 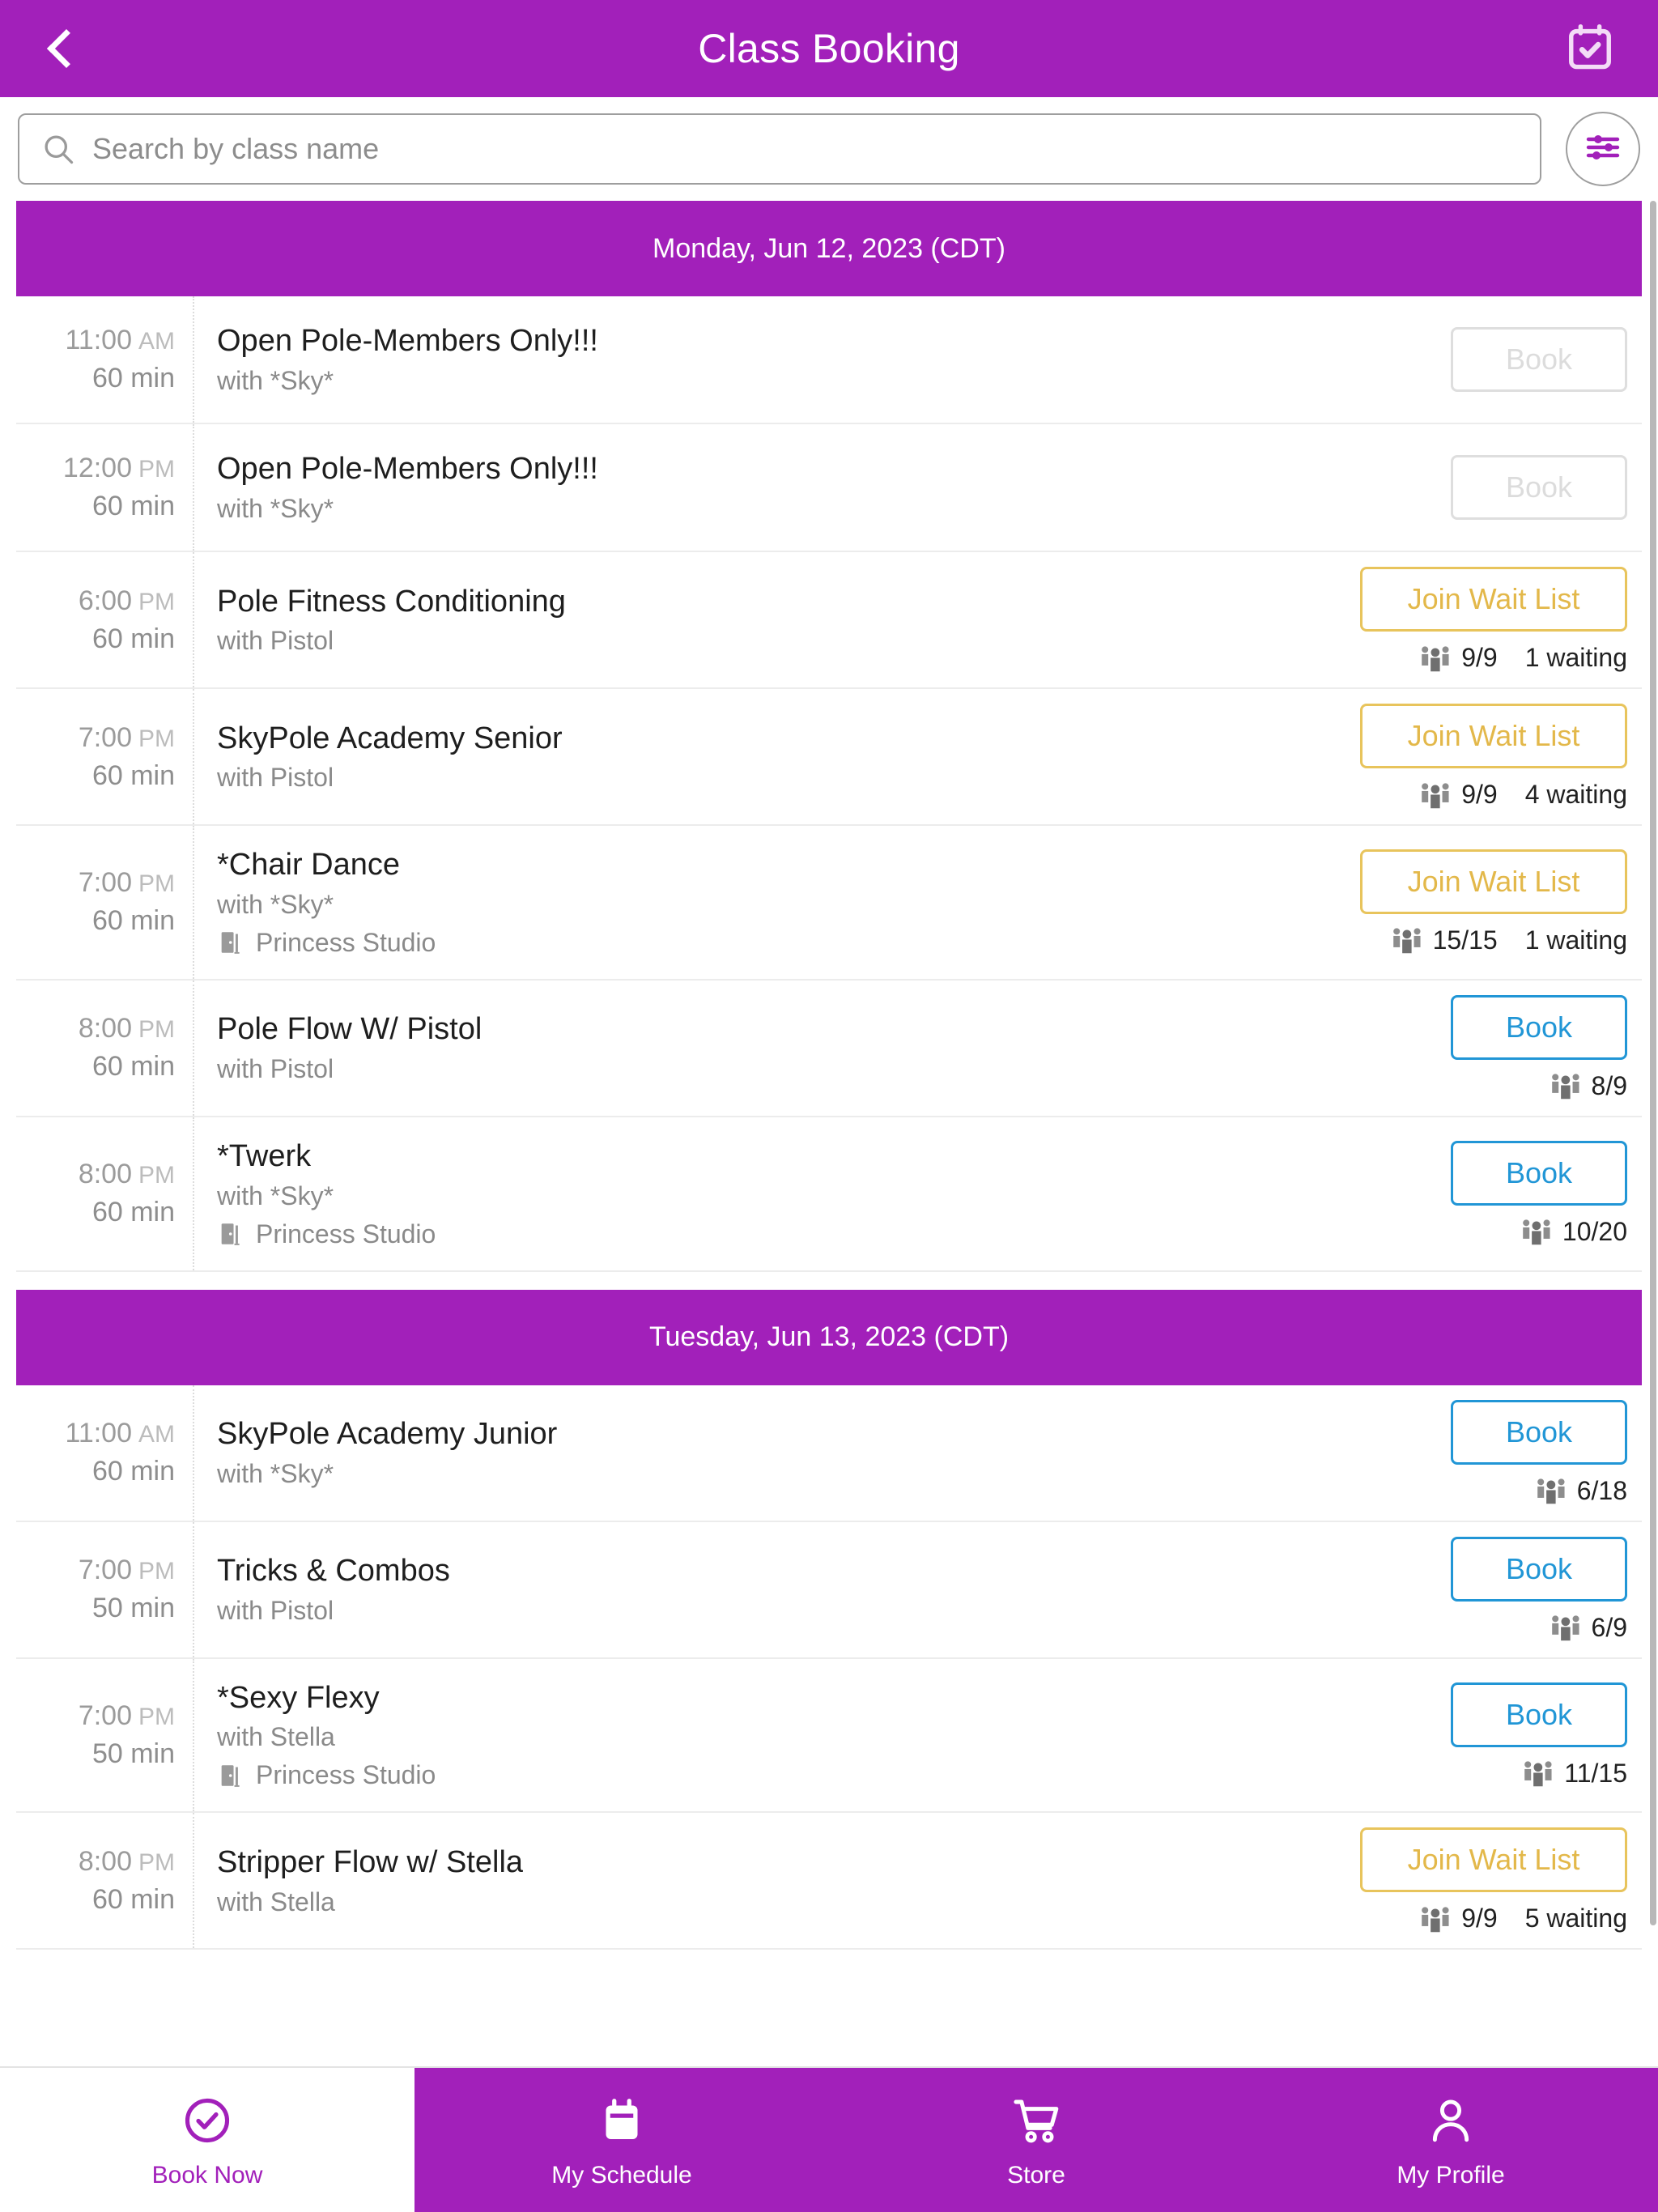 I want to click on nav-item-book-now: Book Now, so click(x=207, y=2140).